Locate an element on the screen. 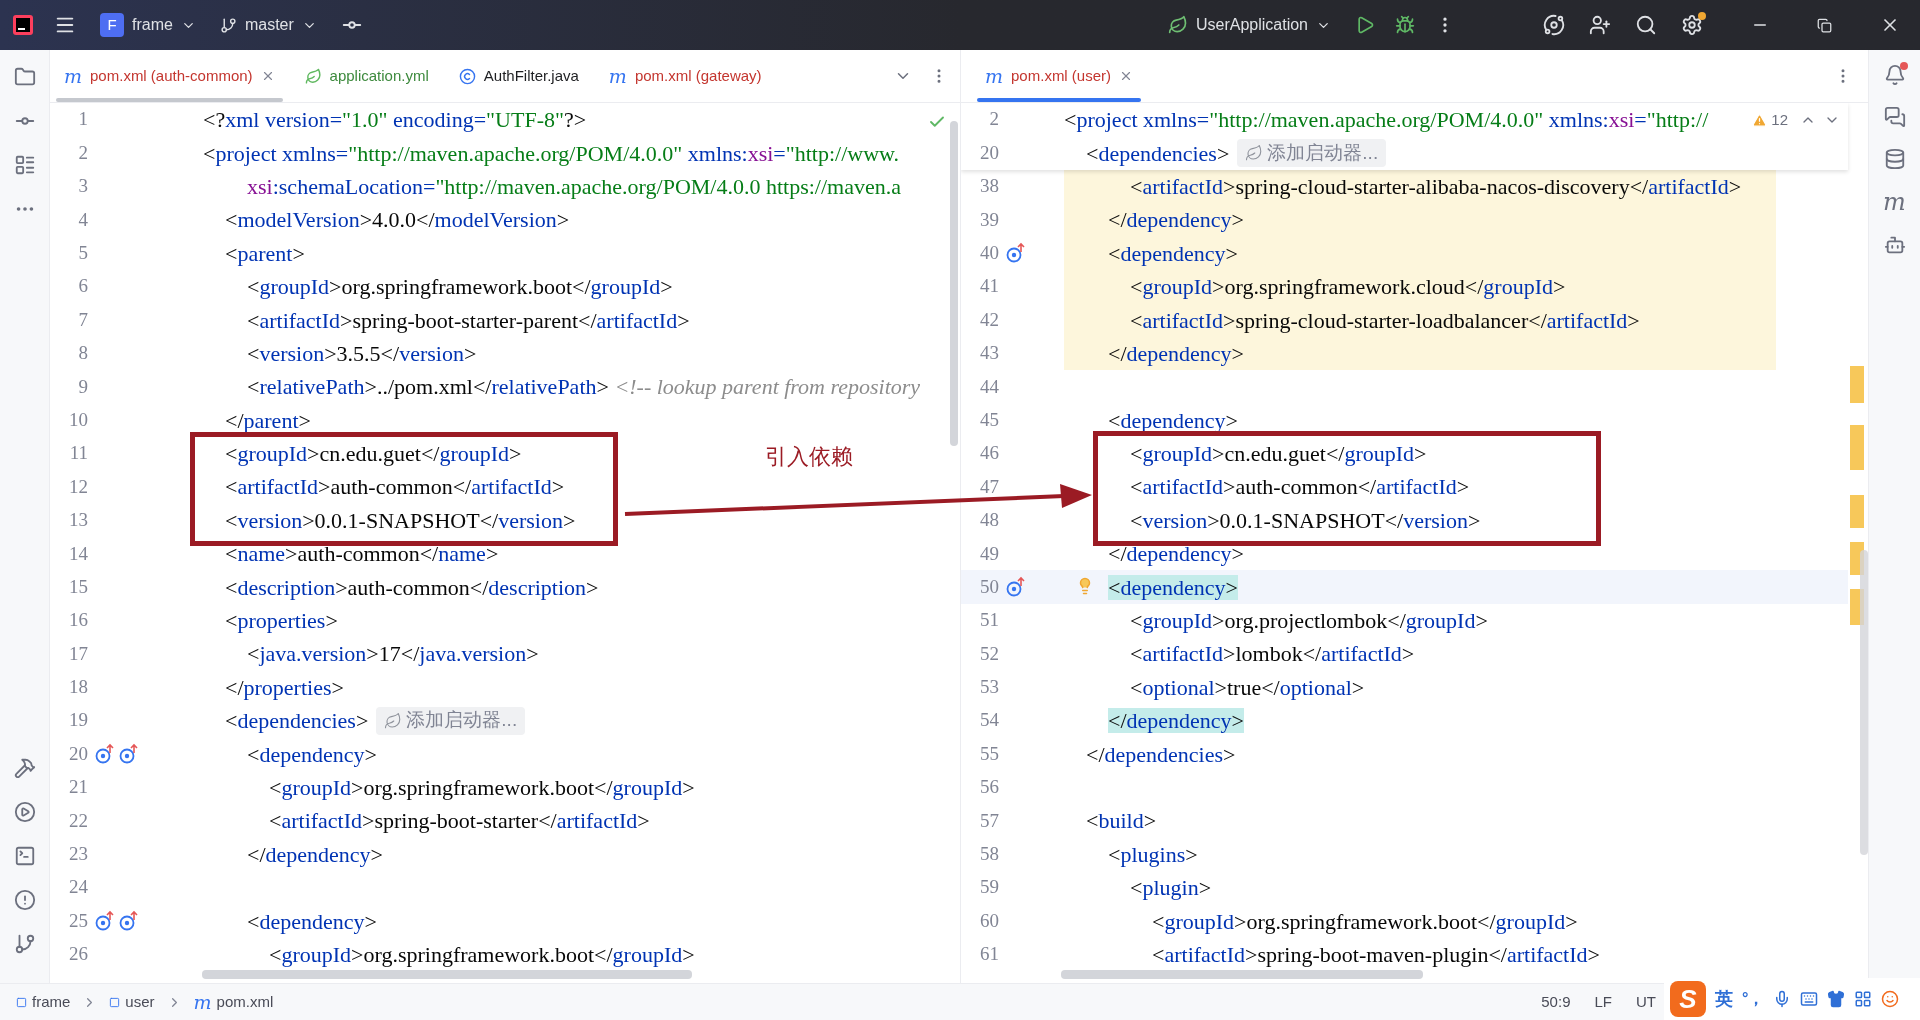  grid-icon is located at coordinates (1863, 999).